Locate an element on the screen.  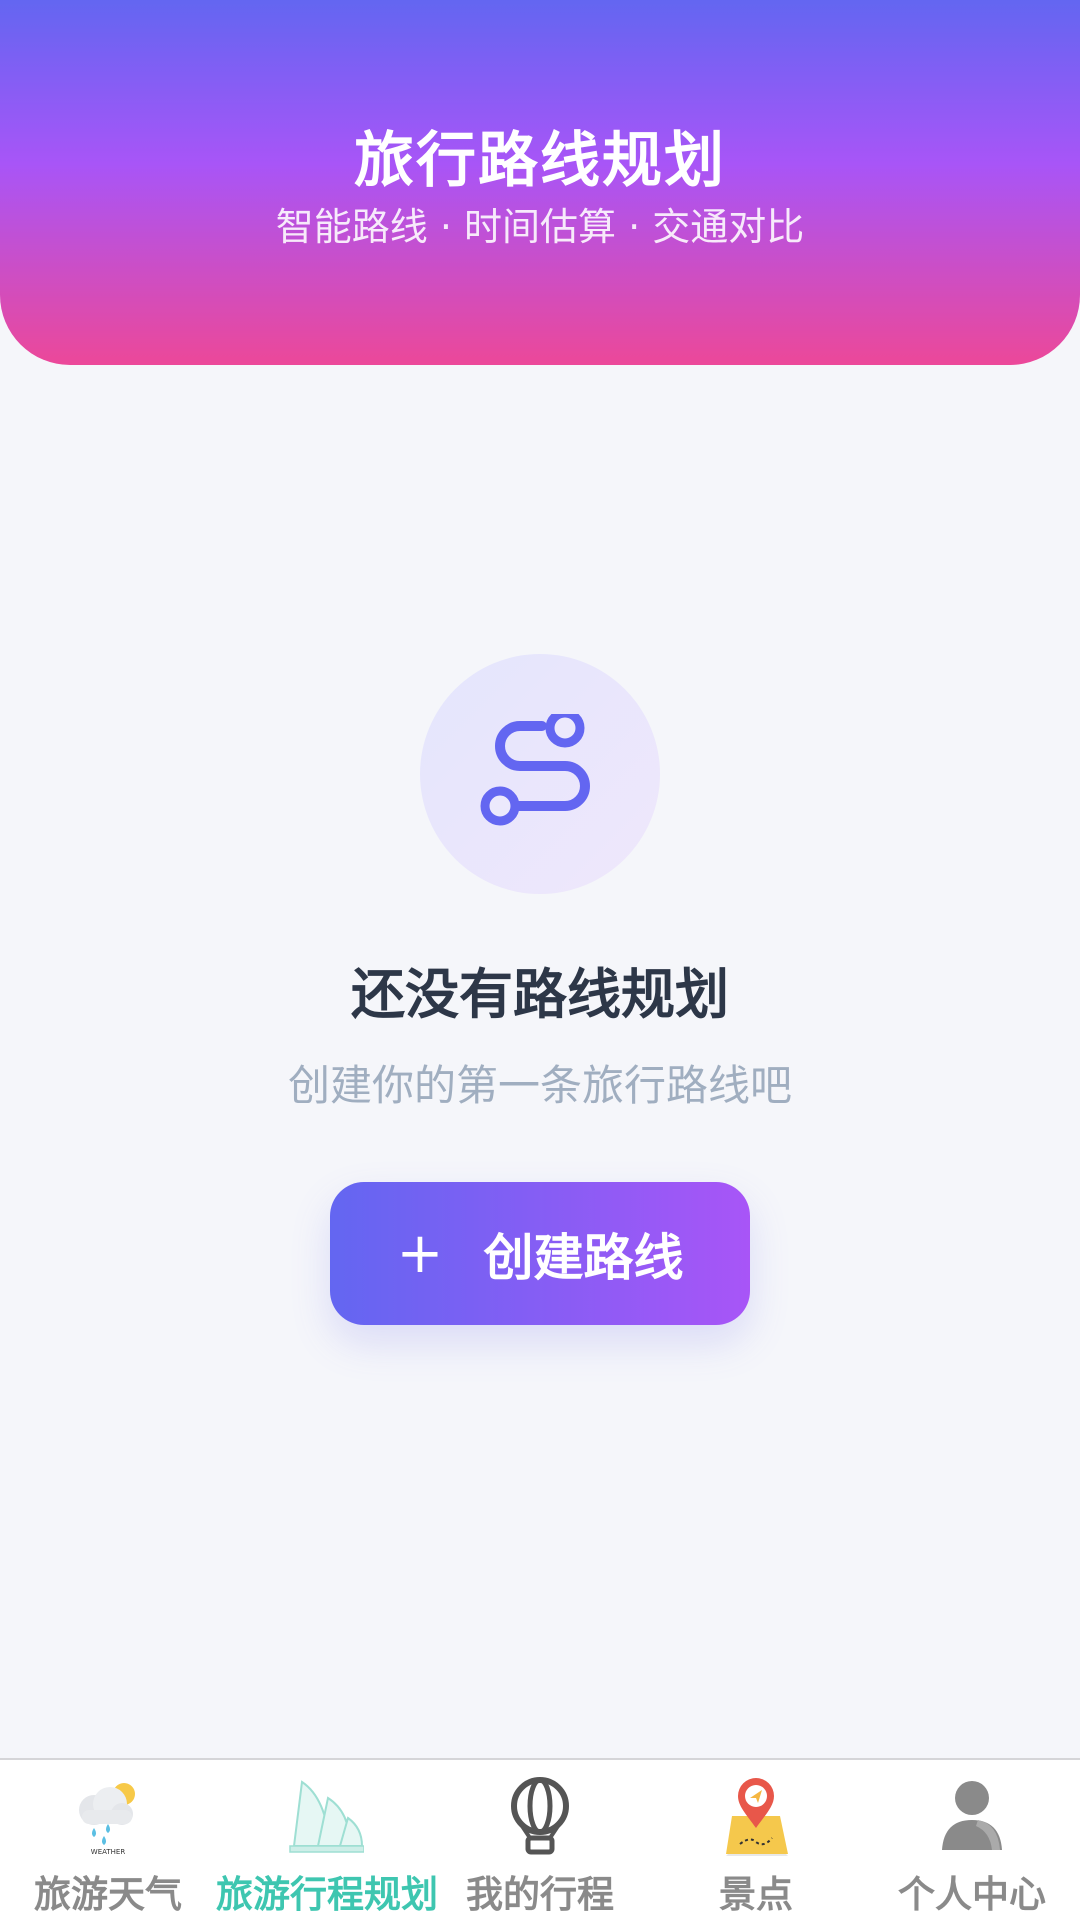
page-subtitle: 智能路线 · 时间估算 · 交通对比 is located at coordinates (540, 227).